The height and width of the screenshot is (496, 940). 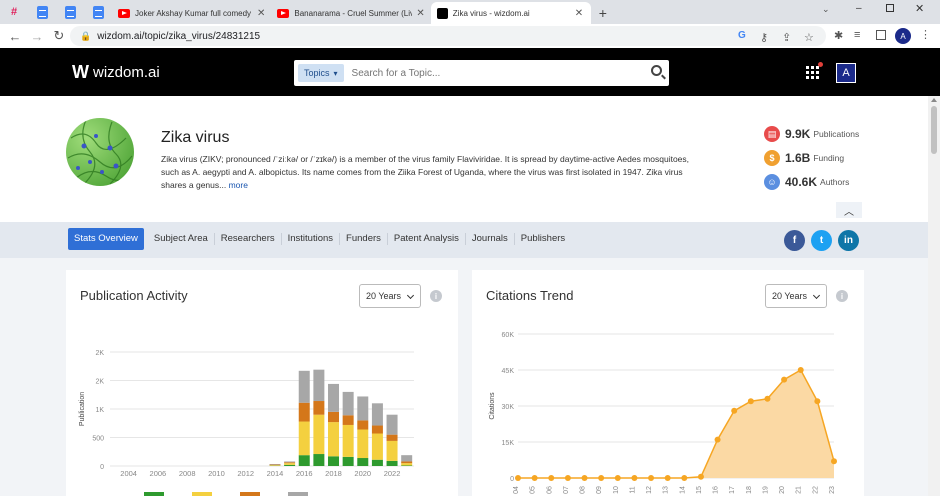 What do you see at coordinates (321, 73) in the screenshot?
I see `search-category-dropdown: Topics ▾` at bounding box center [321, 73].